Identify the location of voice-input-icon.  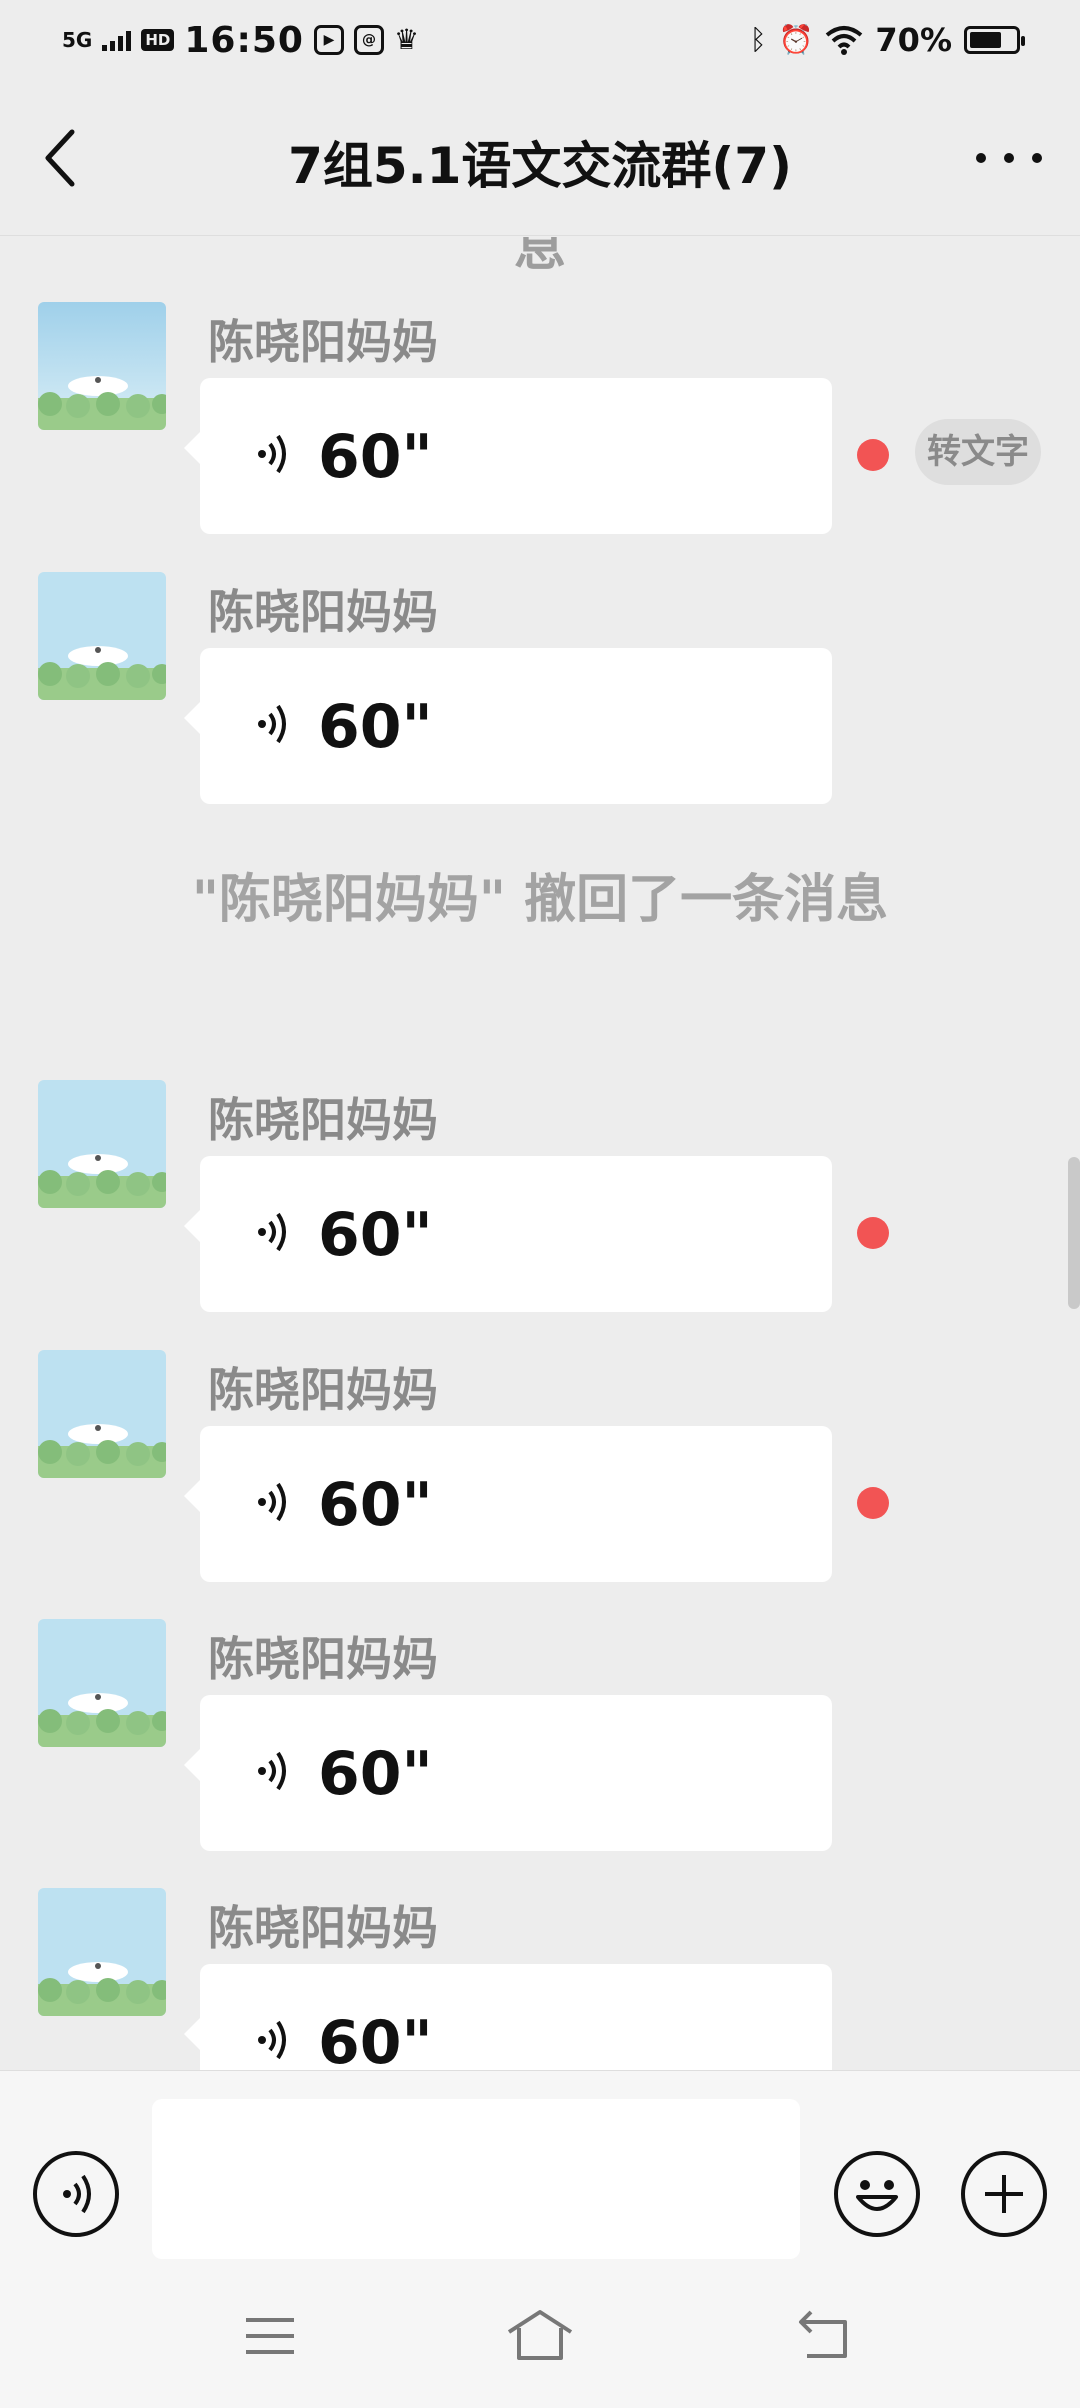
(77, 2194).